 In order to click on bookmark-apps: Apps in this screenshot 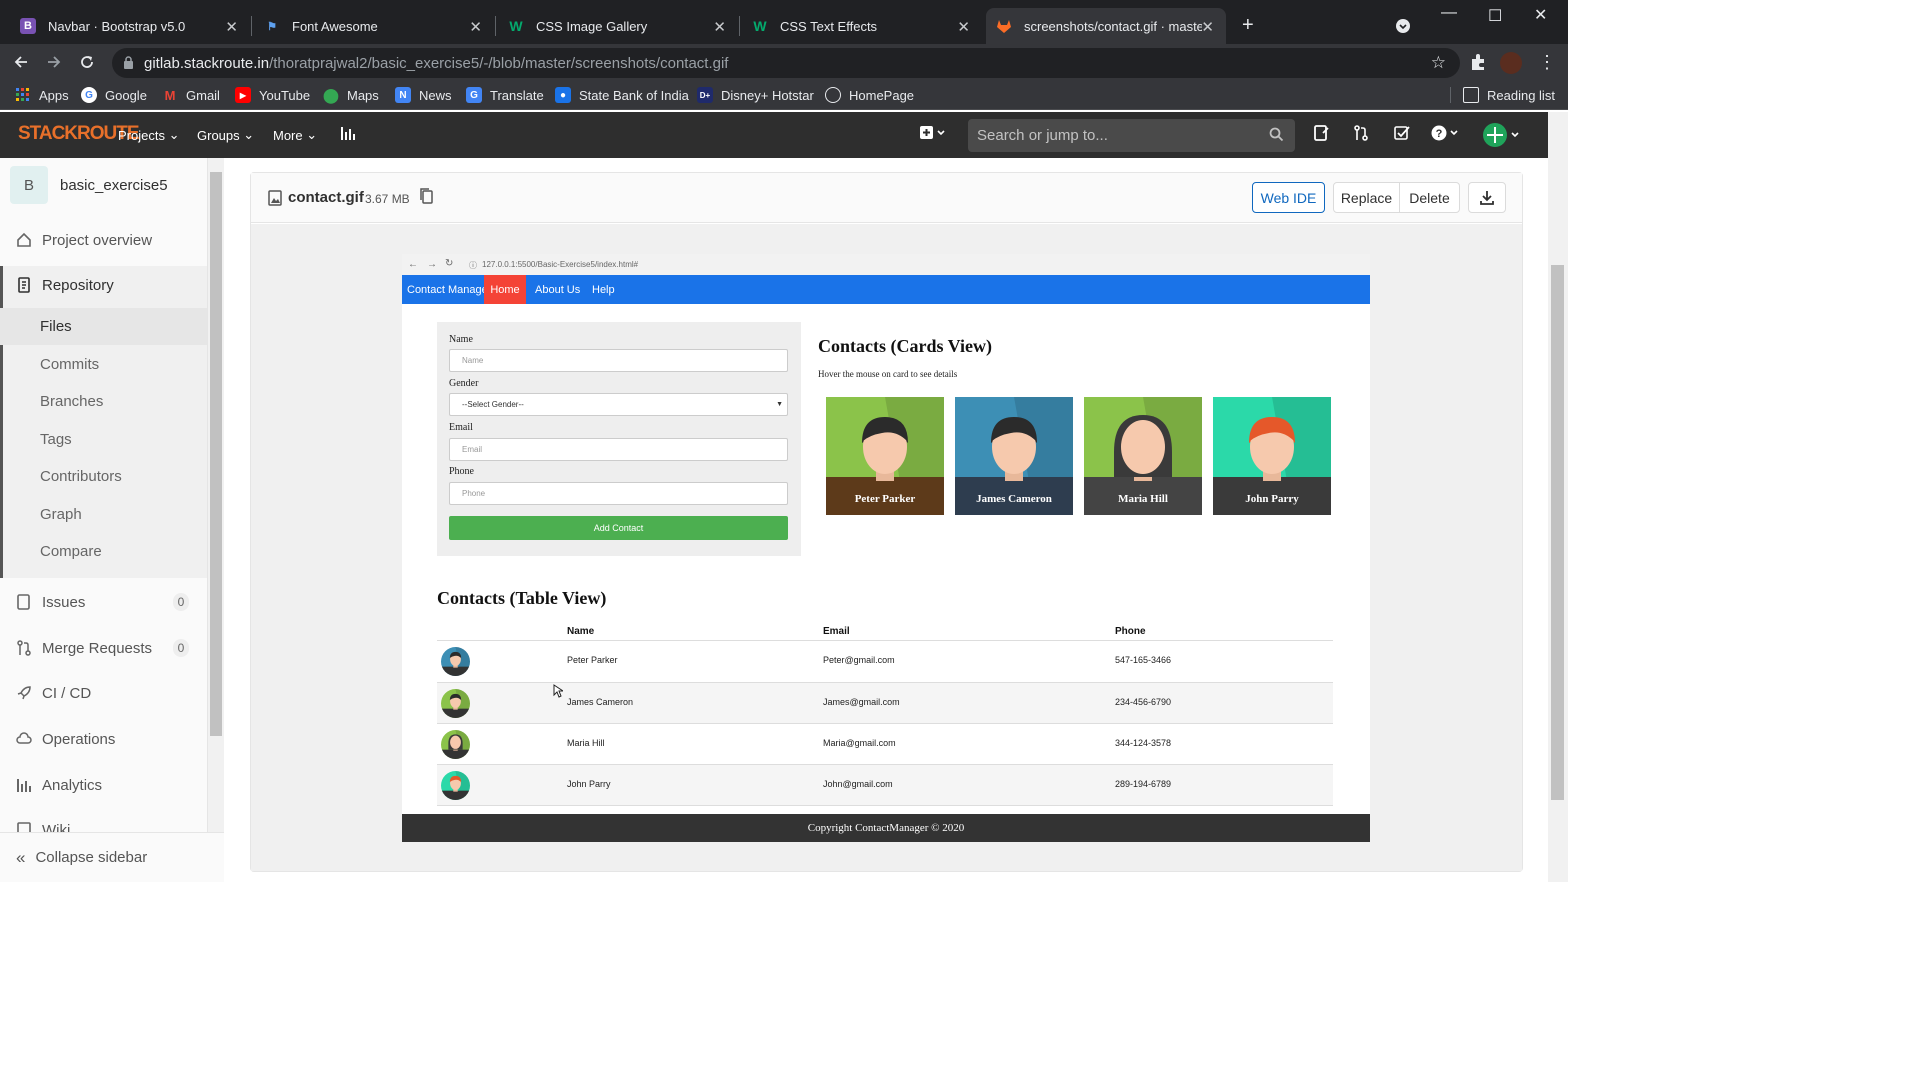, I will do `click(42, 95)`.